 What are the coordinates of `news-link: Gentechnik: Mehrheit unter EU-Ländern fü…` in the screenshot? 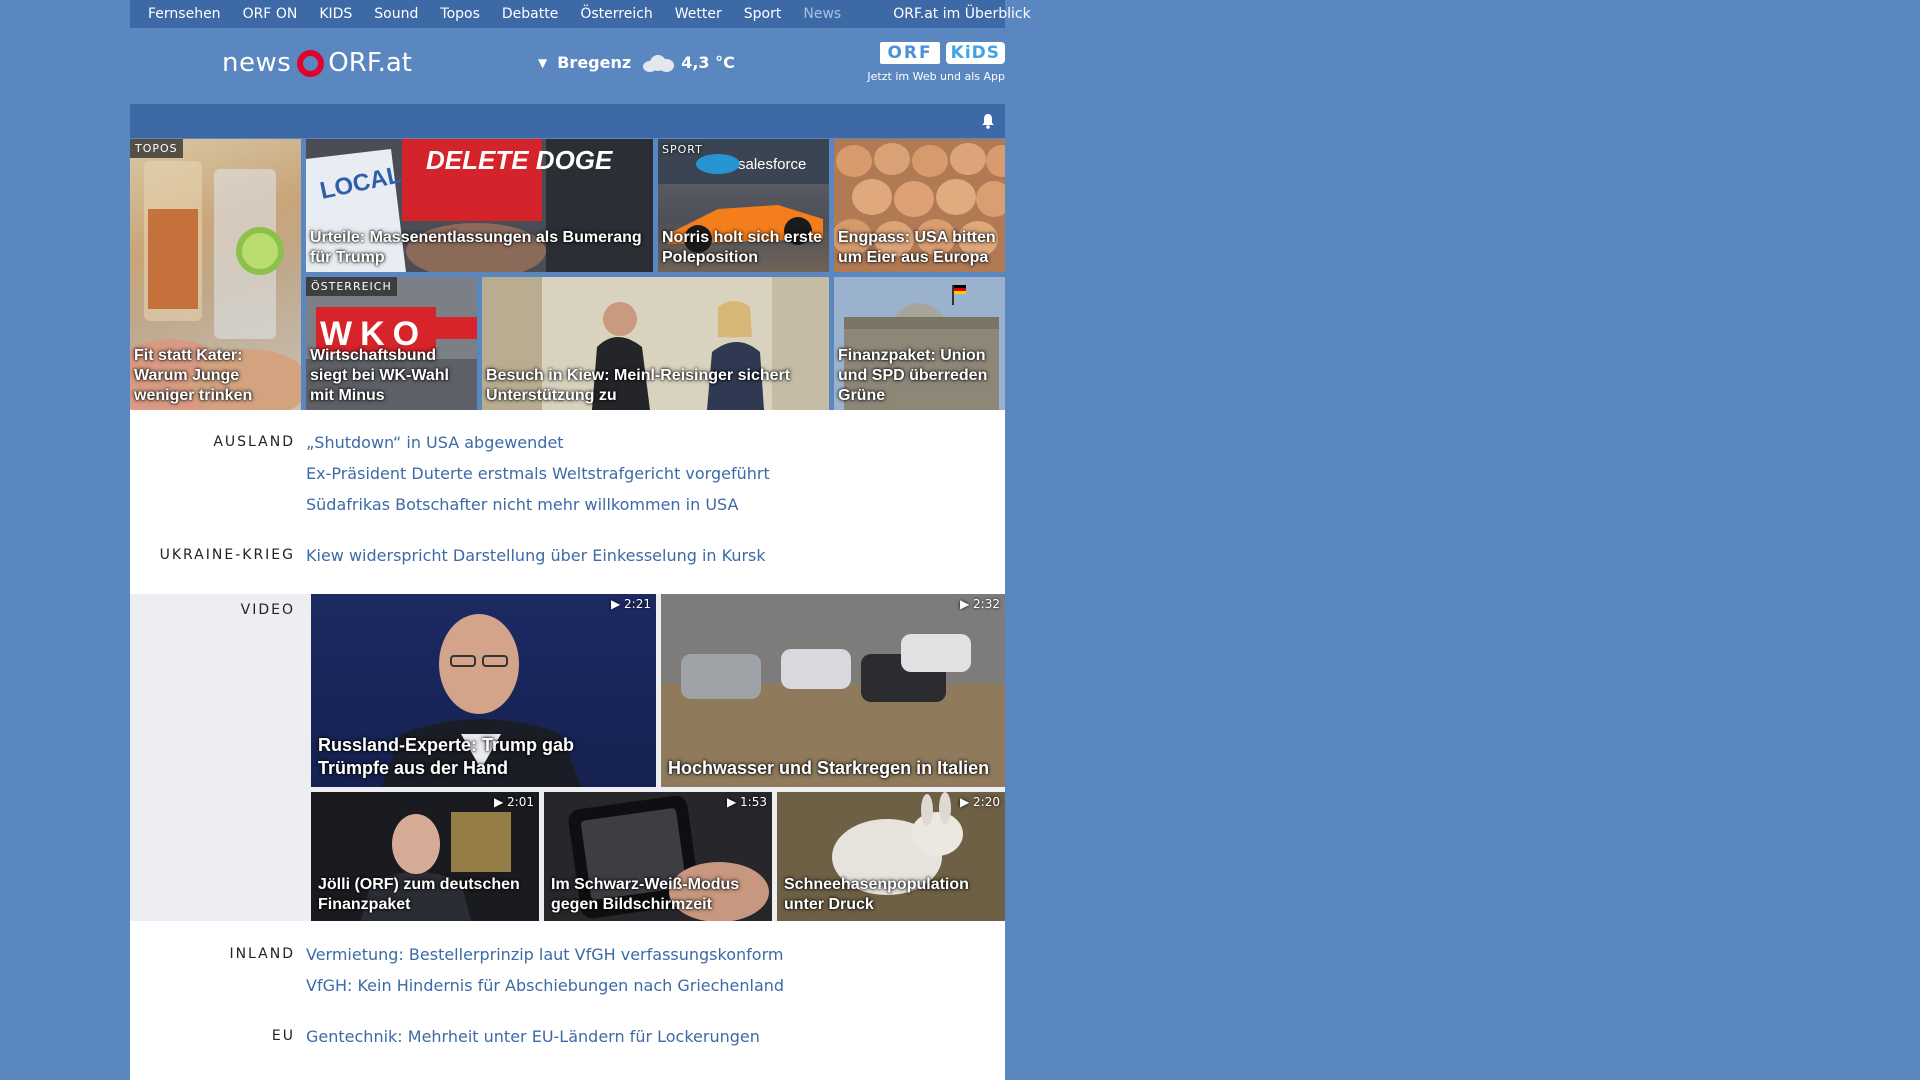 It's located at (533, 1041).